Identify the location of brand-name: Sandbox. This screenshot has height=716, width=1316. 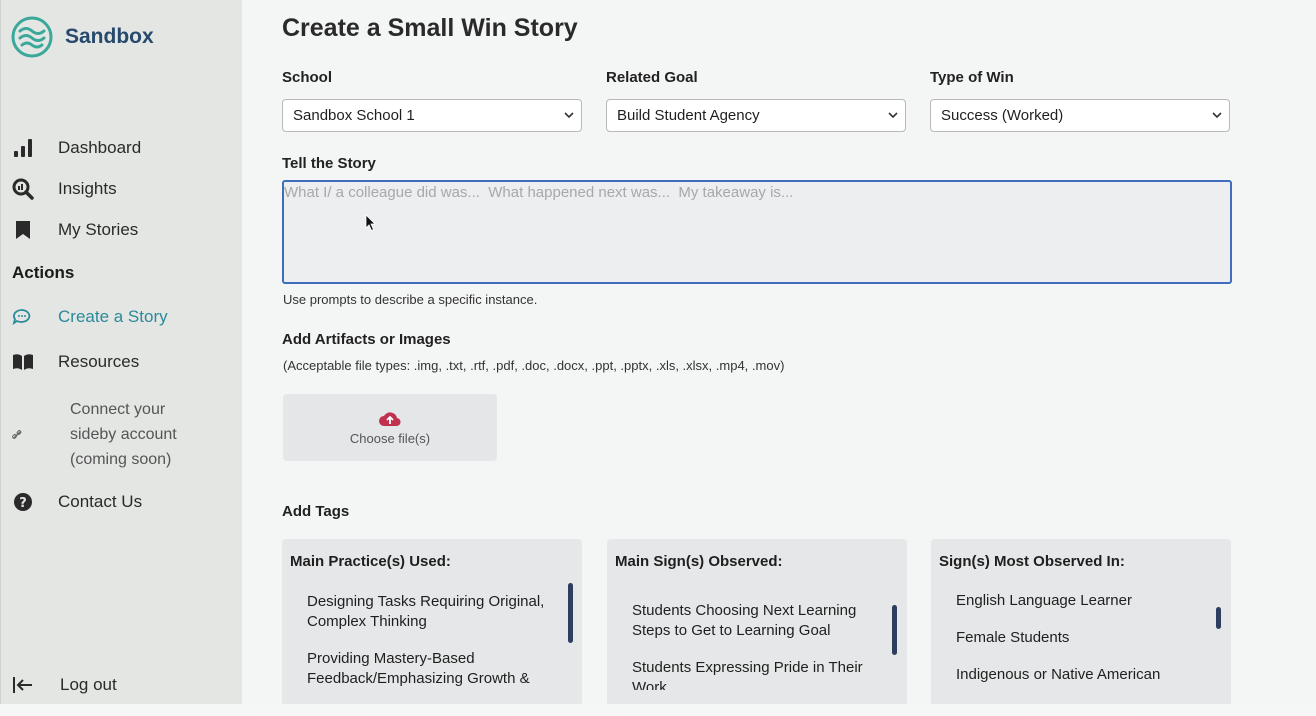
(109, 36).